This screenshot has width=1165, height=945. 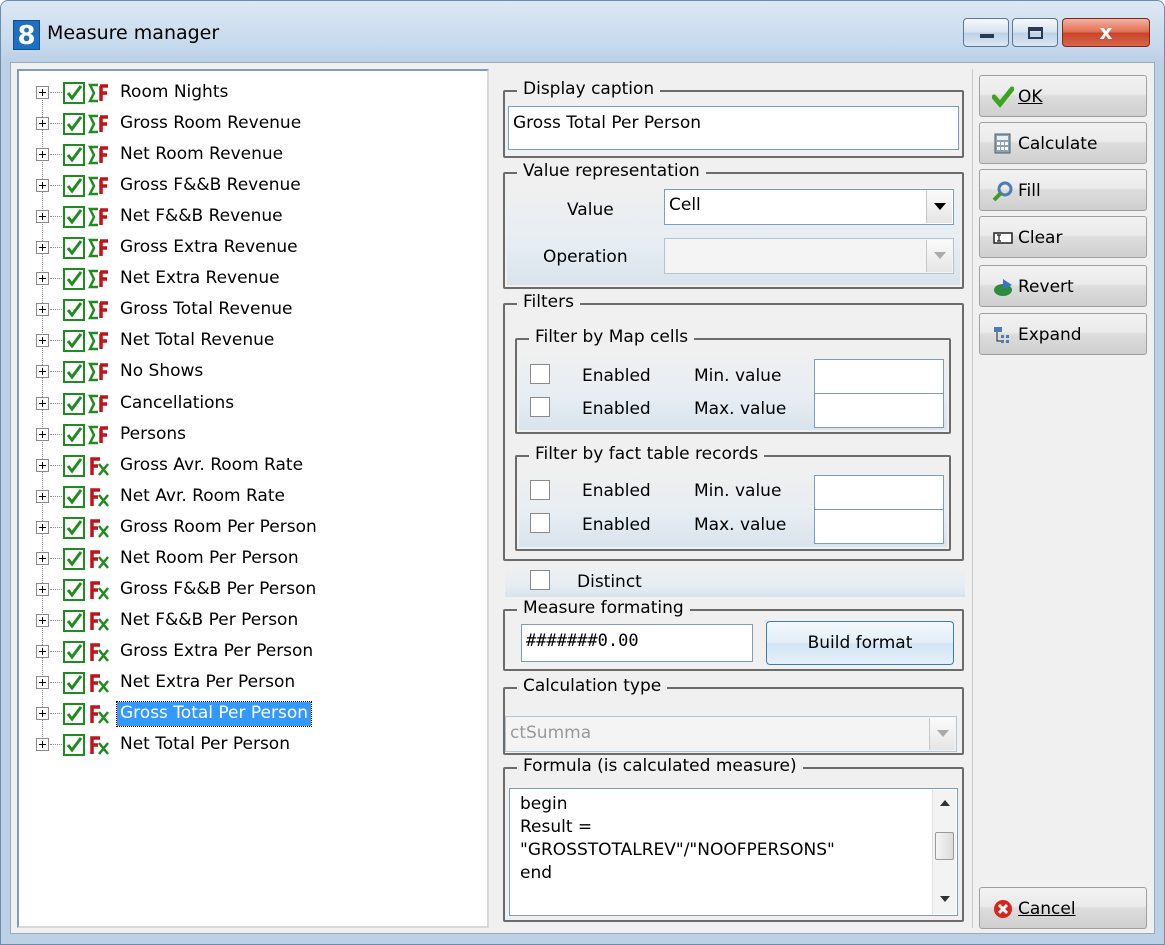 I want to click on tree-item: Net Avr. Room Rate, so click(x=249, y=496).